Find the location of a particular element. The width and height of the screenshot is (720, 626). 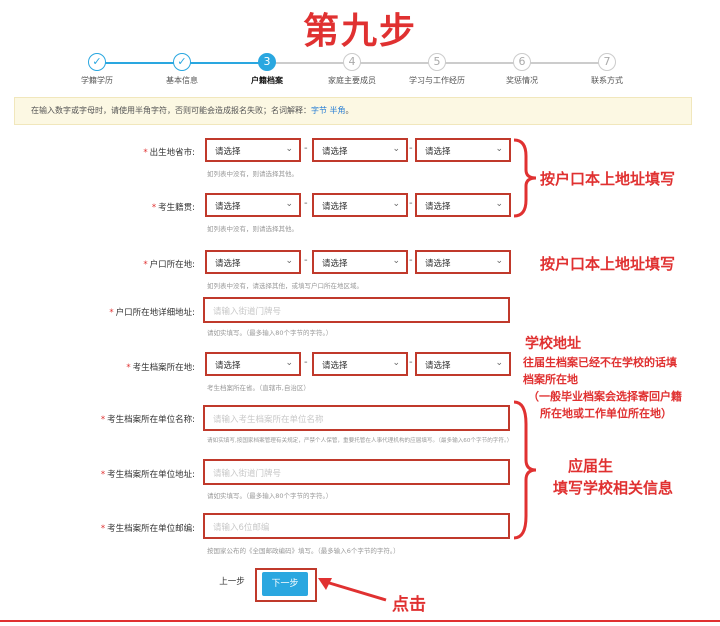

archive-unit-name-input: 请输入考生档案所在单位名称 is located at coordinates (356, 418).